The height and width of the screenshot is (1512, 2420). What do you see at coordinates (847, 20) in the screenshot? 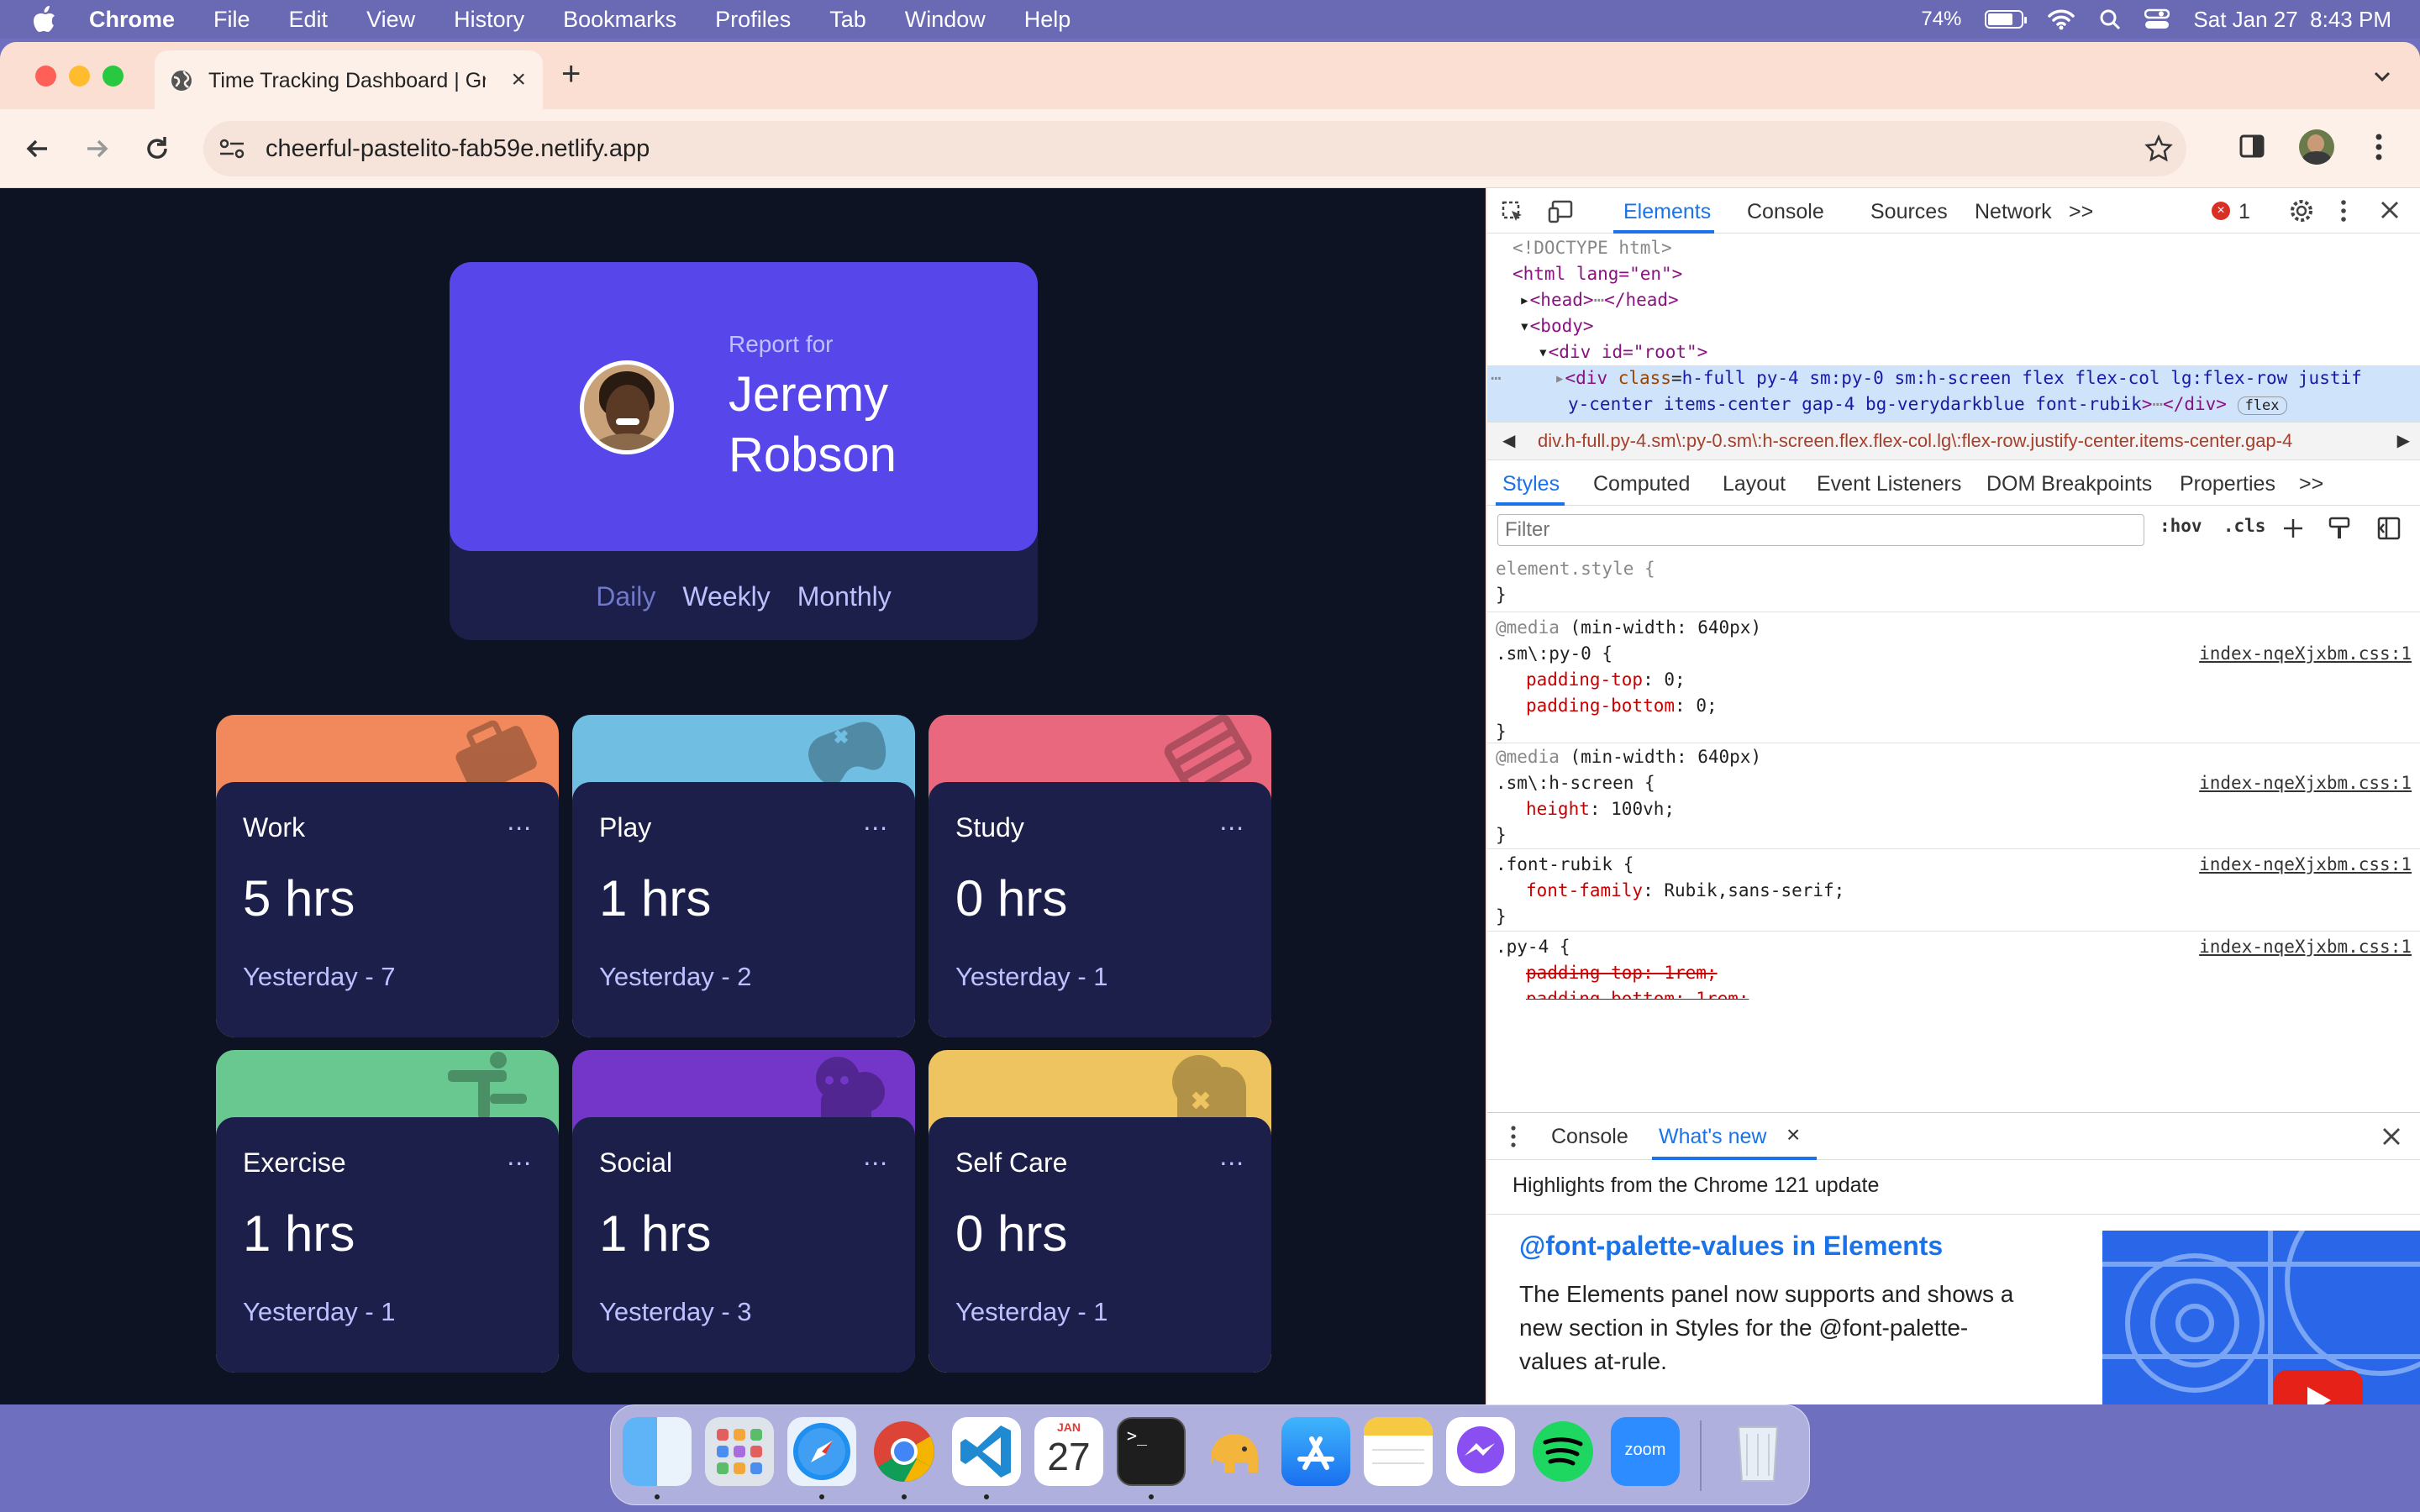
I see `menu-tab: Tab` at bounding box center [847, 20].